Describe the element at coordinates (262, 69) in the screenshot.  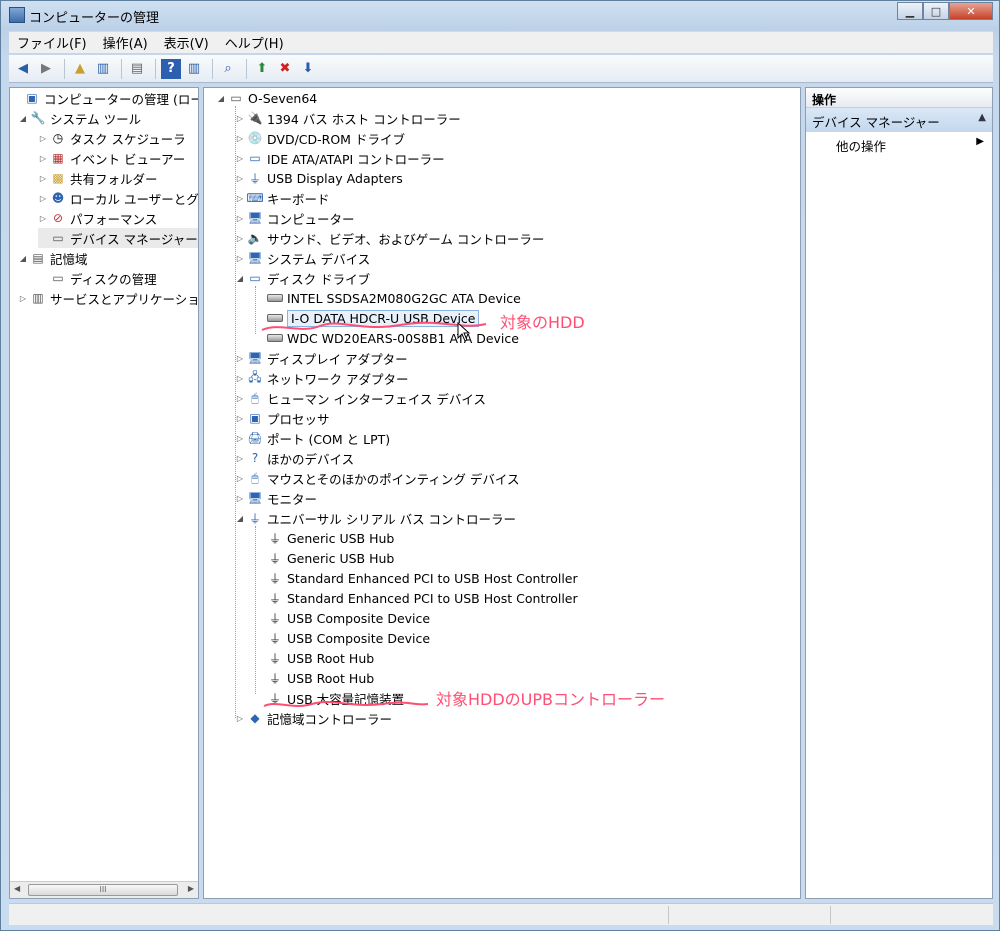
I see `update-driver-icon: ⬆` at that location.